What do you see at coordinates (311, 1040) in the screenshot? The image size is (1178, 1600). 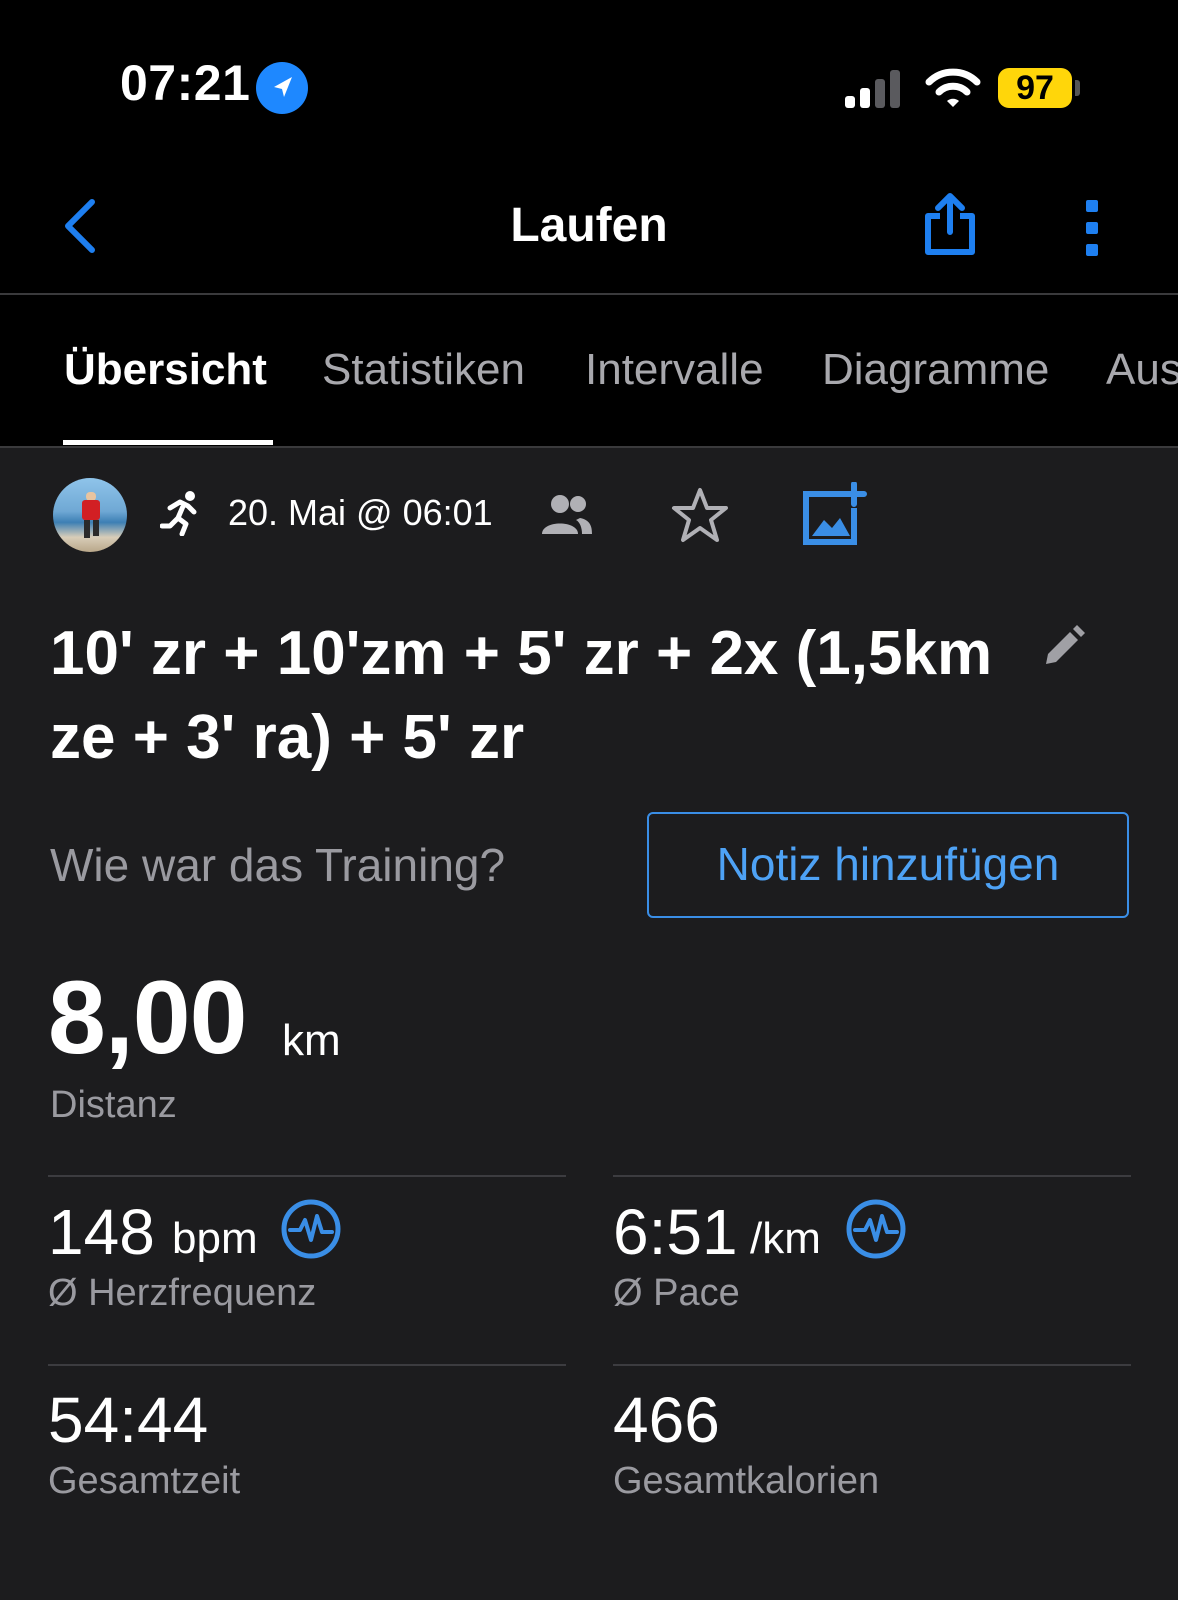 I see `distance-unit: km` at bounding box center [311, 1040].